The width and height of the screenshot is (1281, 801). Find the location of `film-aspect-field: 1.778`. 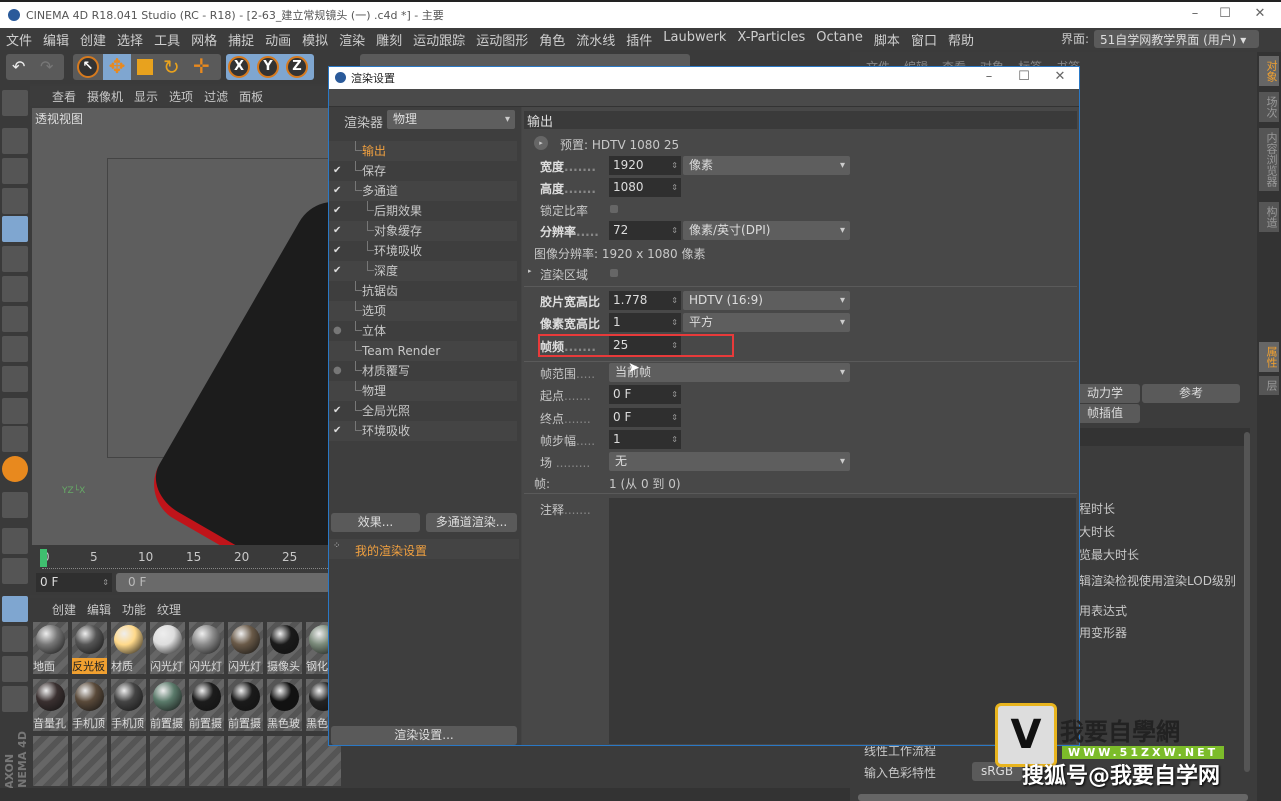

film-aspect-field: 1.778 is located at coordinates (645, 300).